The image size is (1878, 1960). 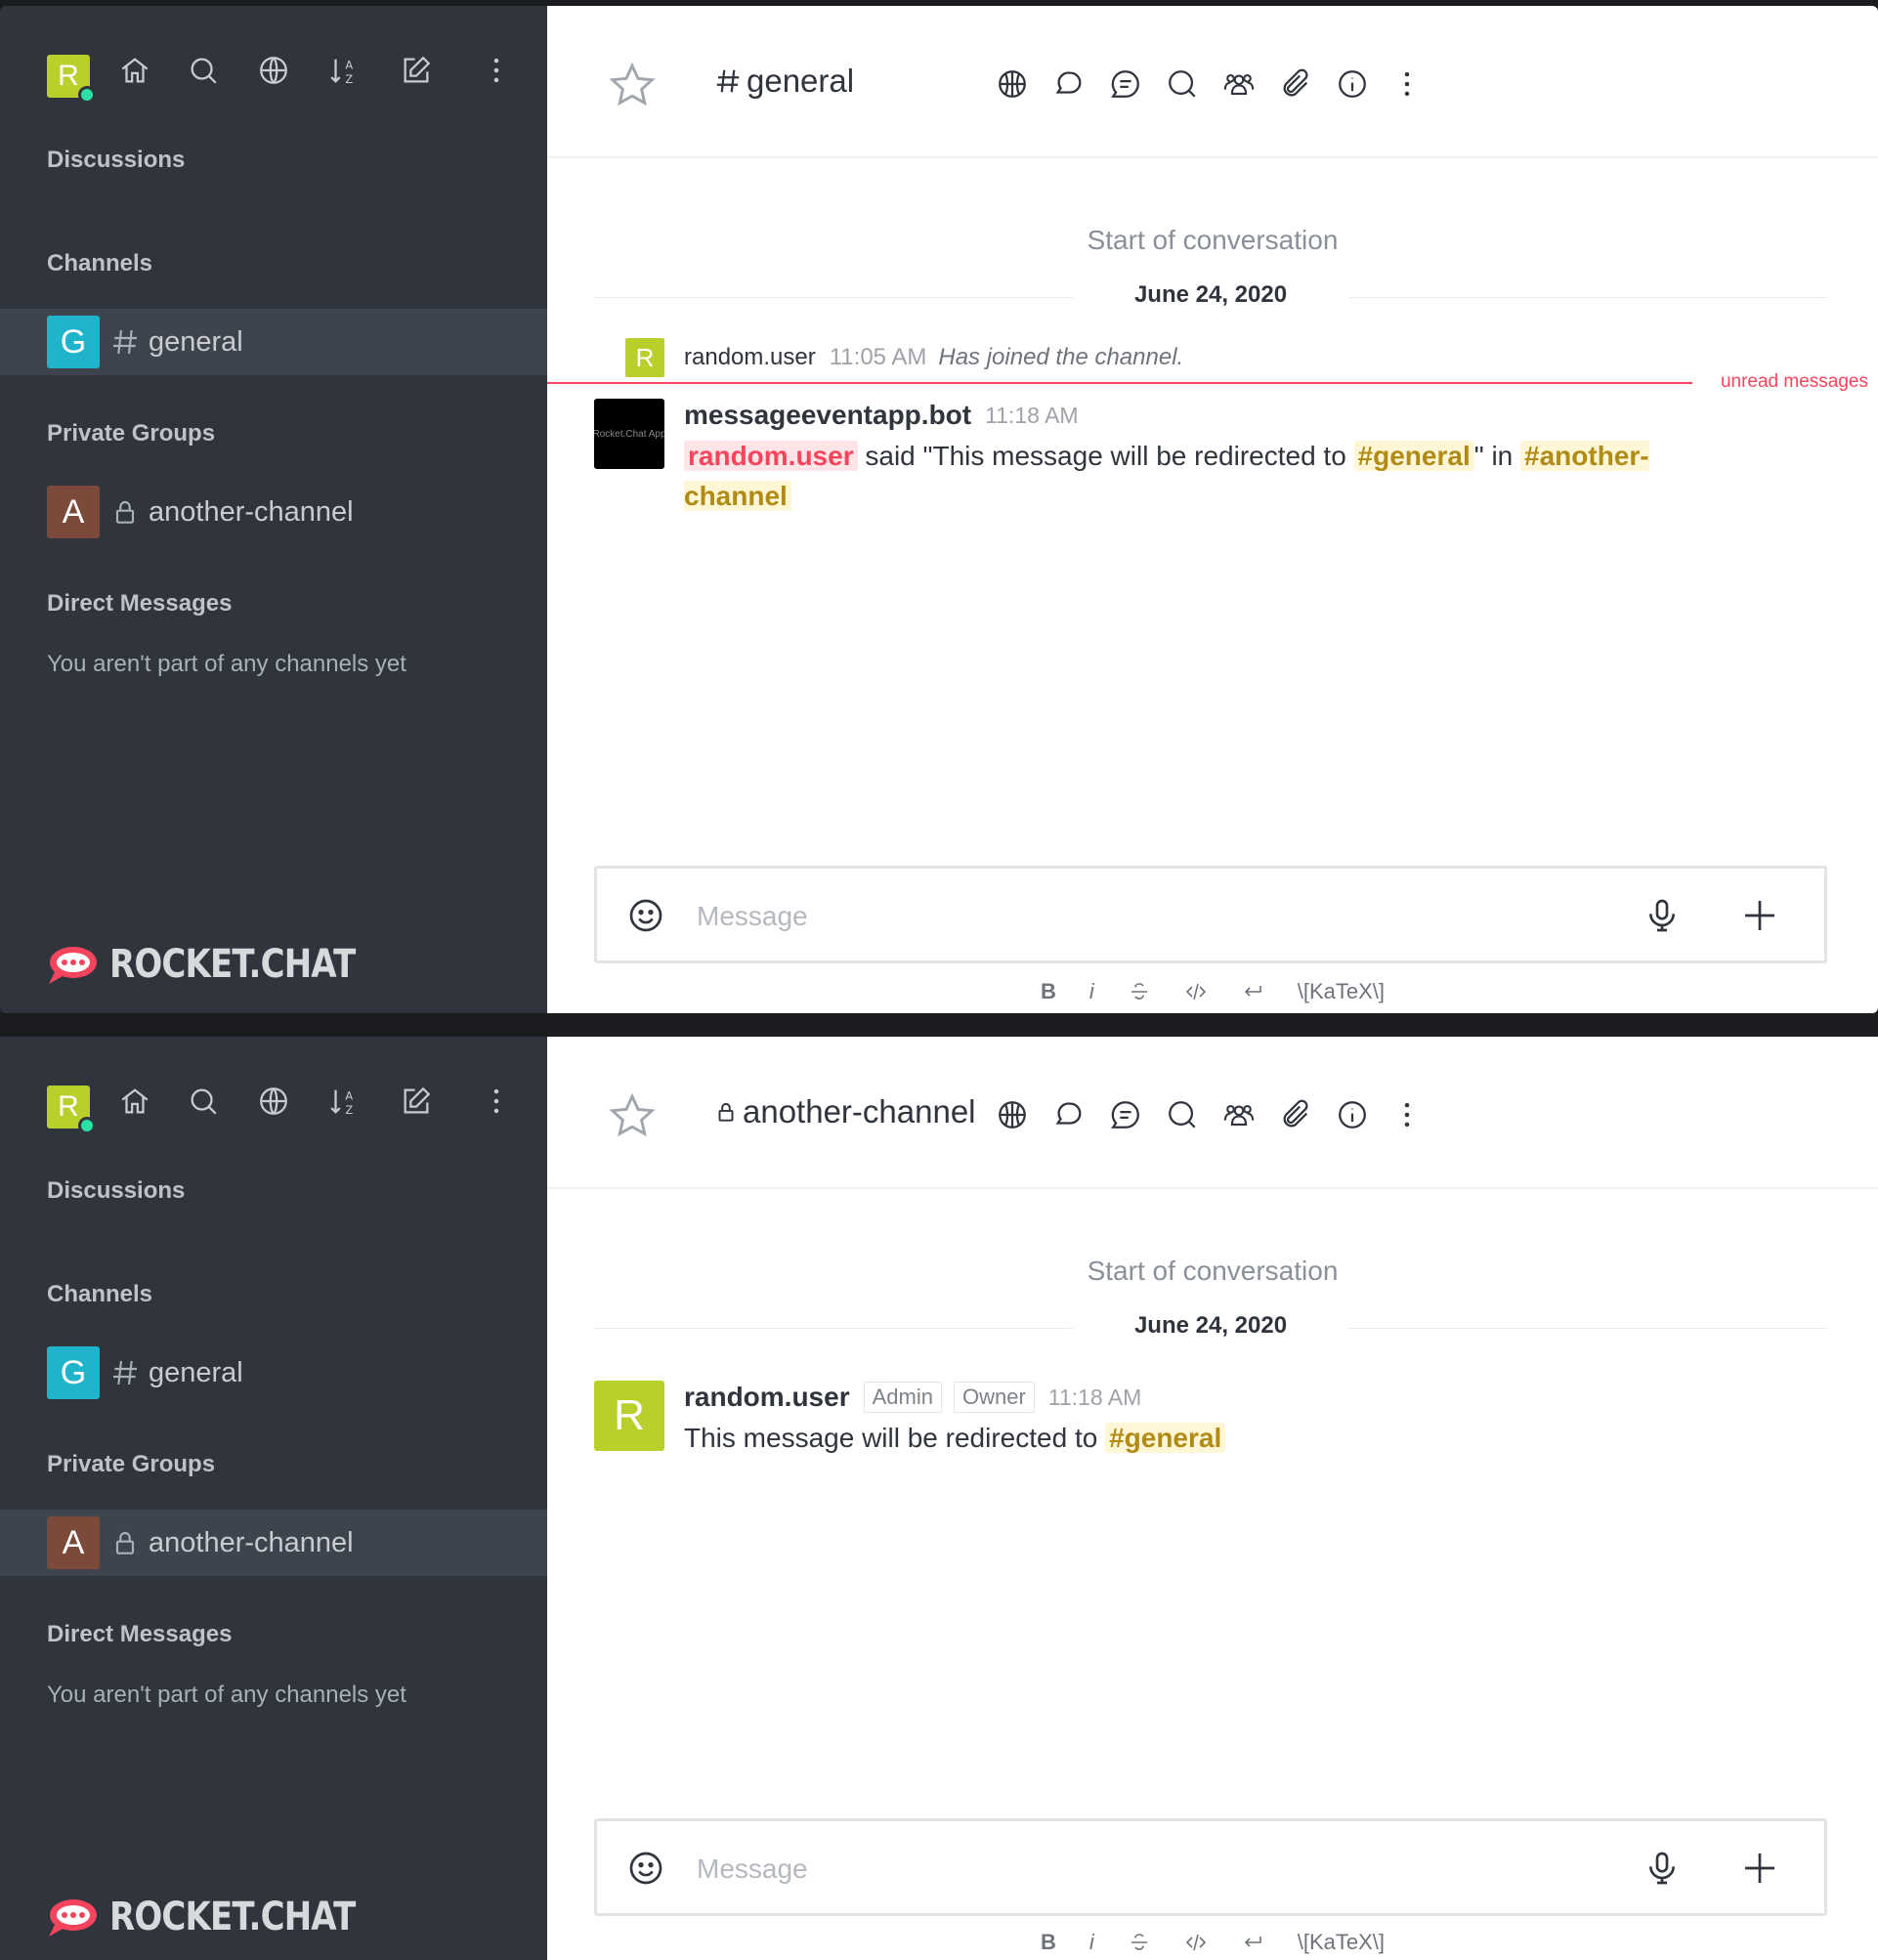 What do you see at coordinates (783, 81) in the screenshot?
I see `room-title: general` at bounding box center [783, 81].